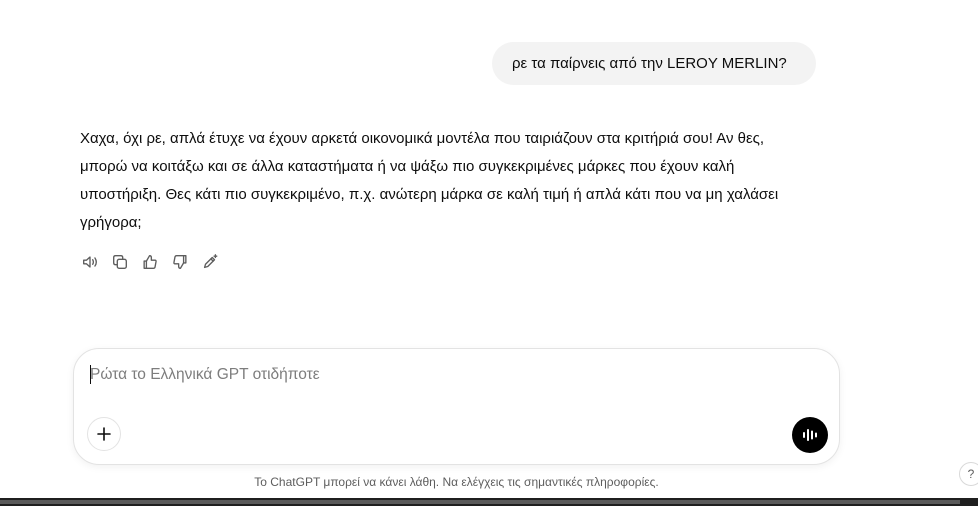  I want to click on prompt-input, so click(440, 375).